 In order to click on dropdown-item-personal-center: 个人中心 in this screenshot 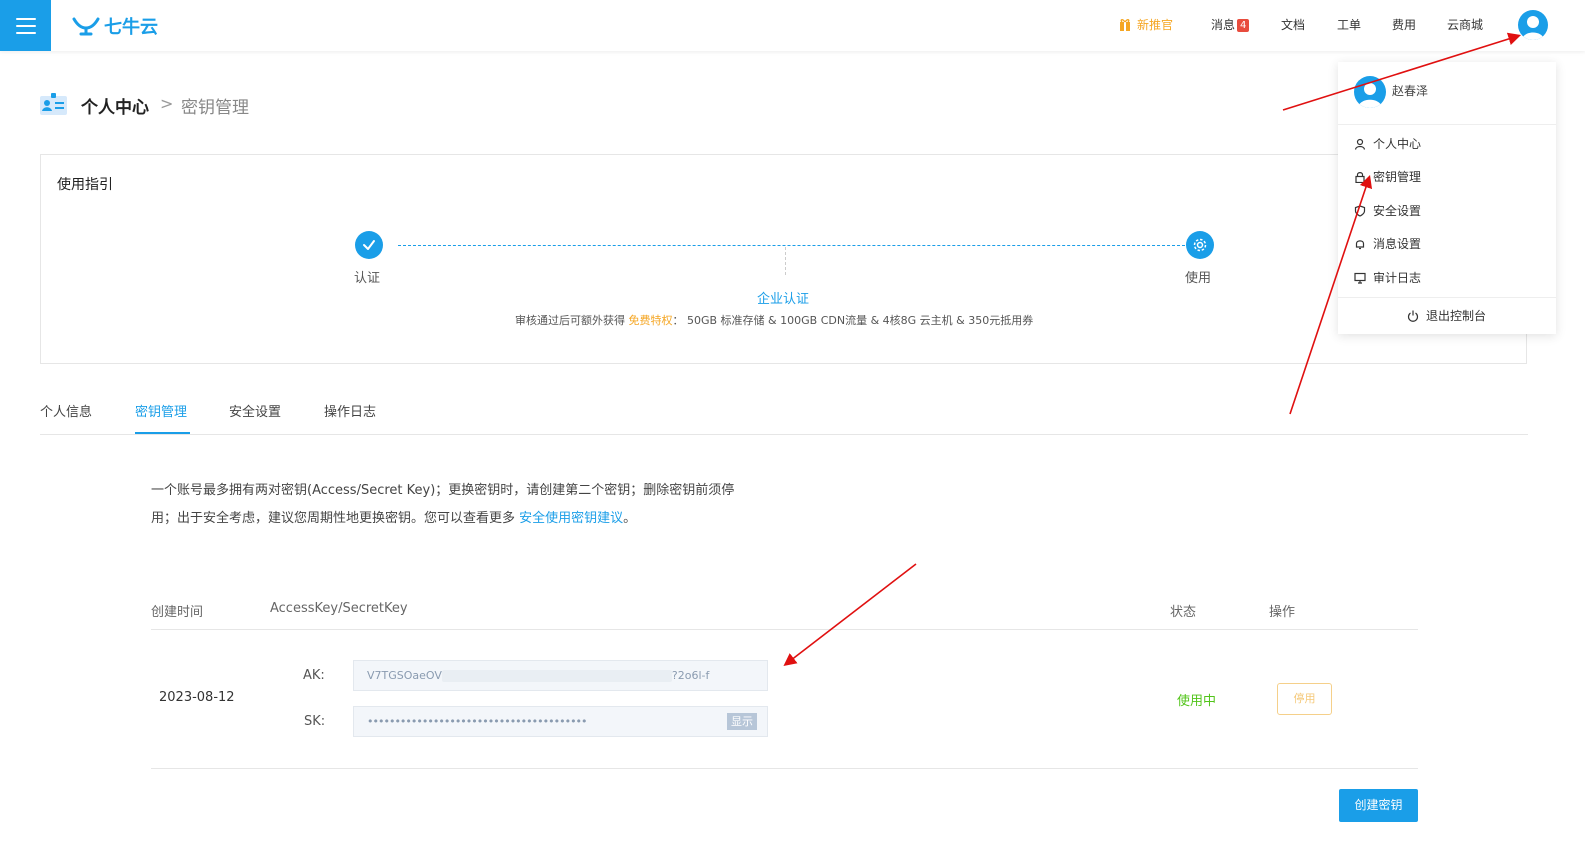, I will do `click(1387, 143)`.